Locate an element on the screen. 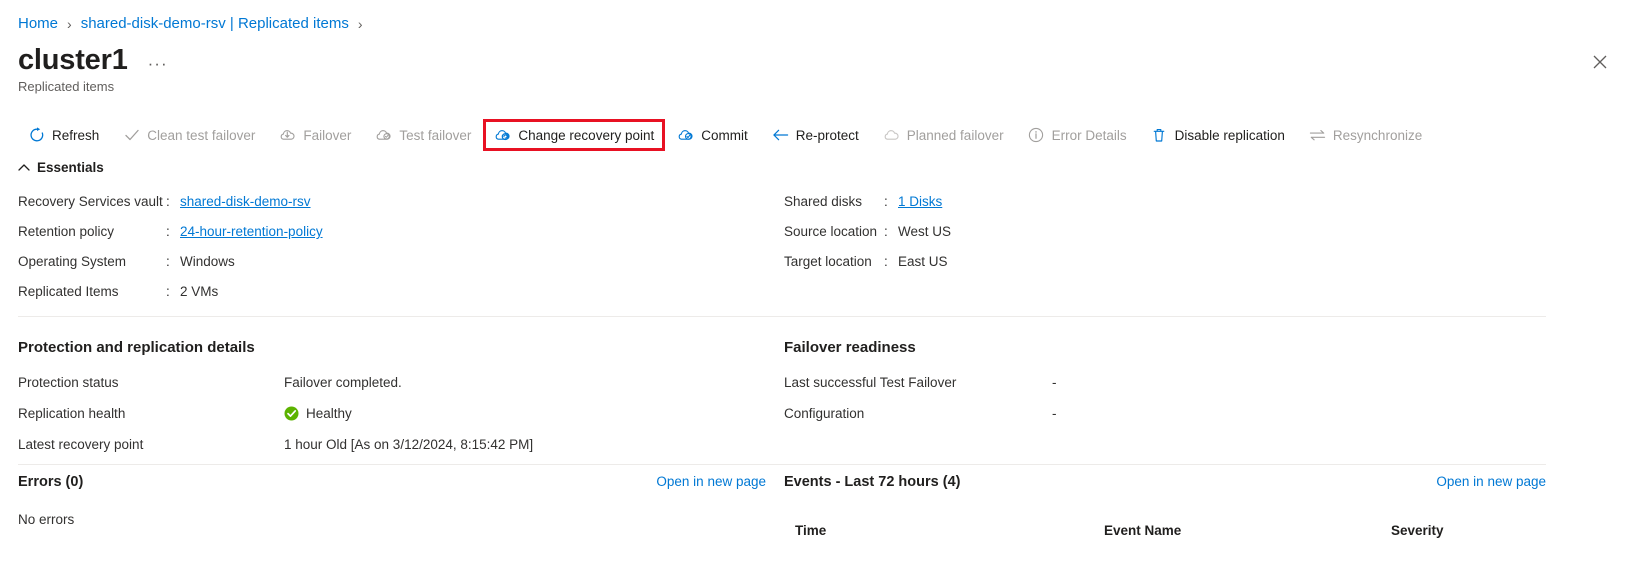 The height and width of the screenshot is (585, 1632). events-column-event-name: Event Name is located at coordinates (1247, 530).